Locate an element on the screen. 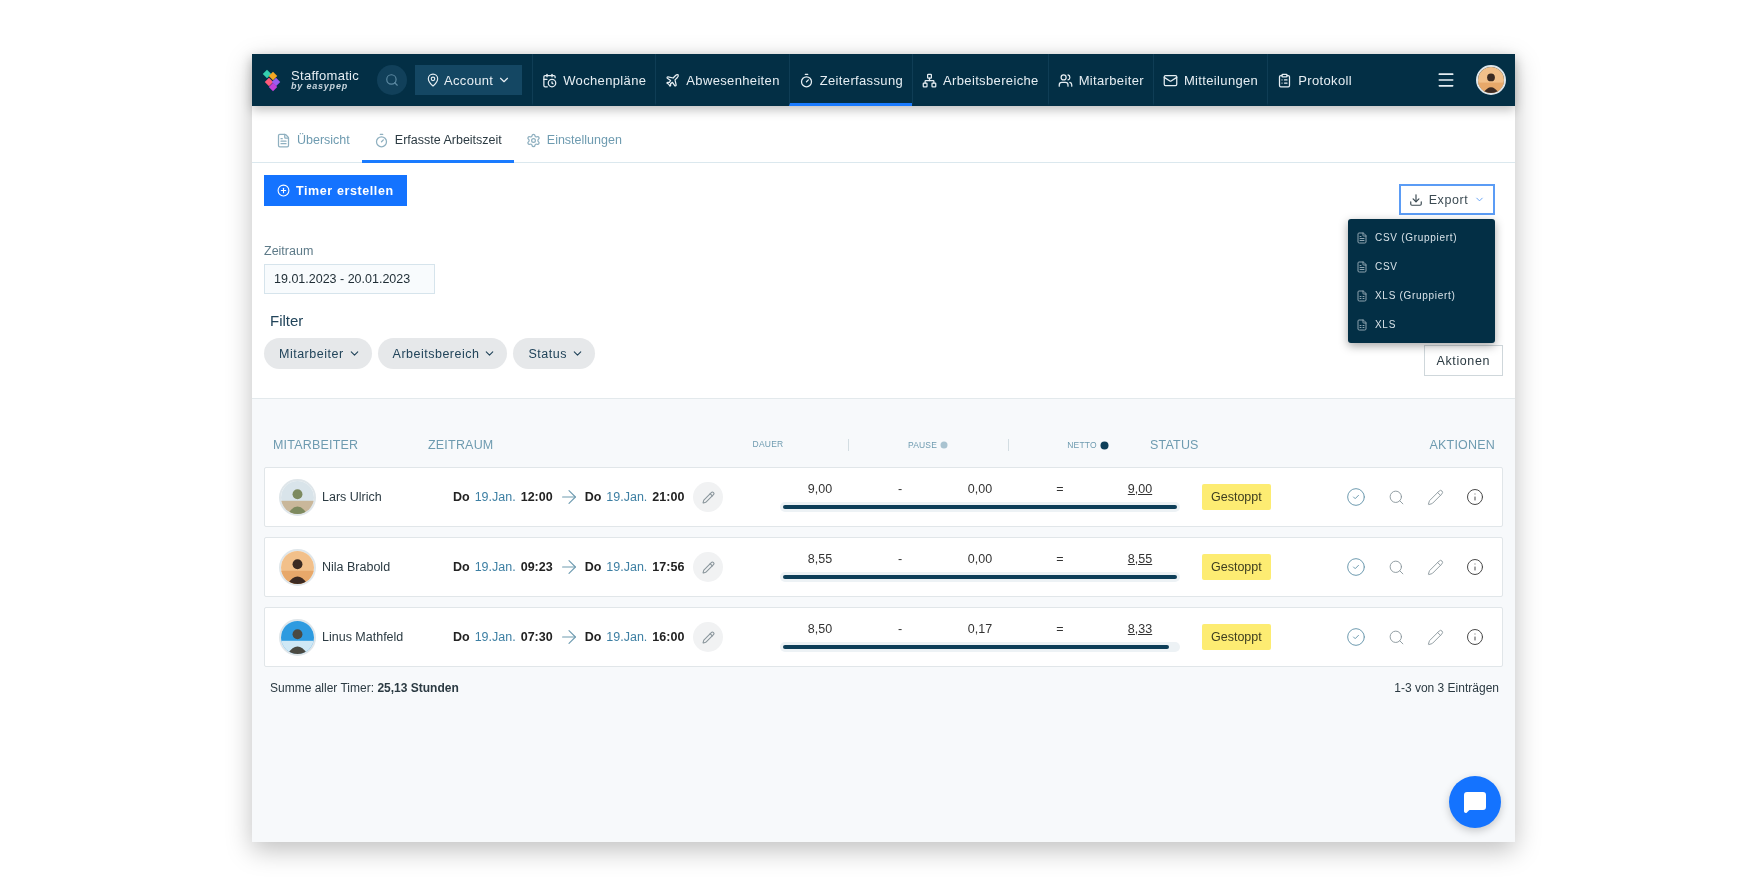 The width and height of the screenshot is (1748, 886). menu-item: CSV (Gruppiert) is located at coordinates (1421, 237).